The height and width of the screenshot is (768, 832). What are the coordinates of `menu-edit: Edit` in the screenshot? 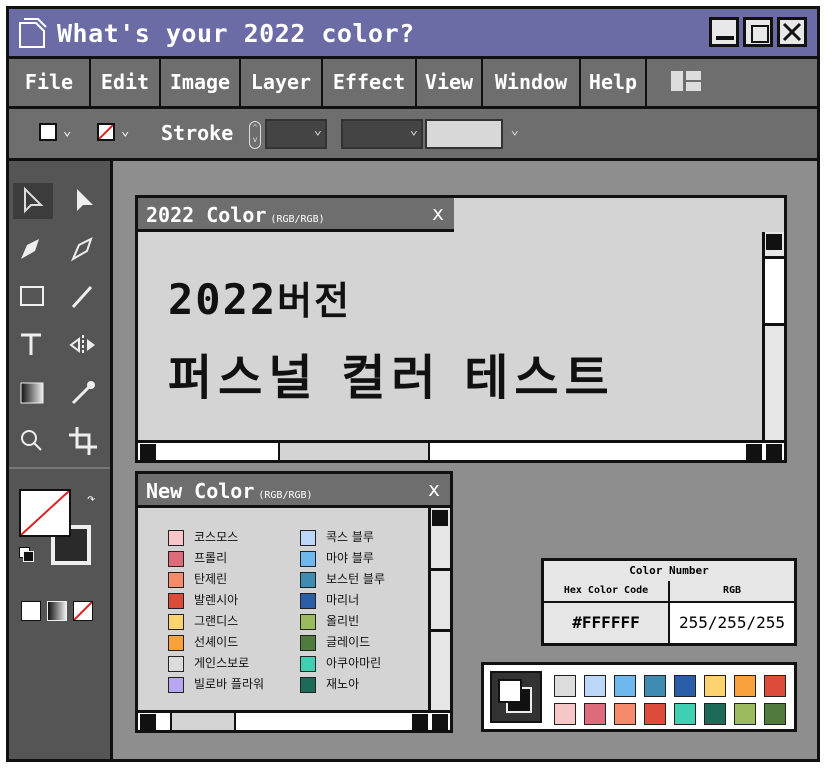 It's located at (126, 82).